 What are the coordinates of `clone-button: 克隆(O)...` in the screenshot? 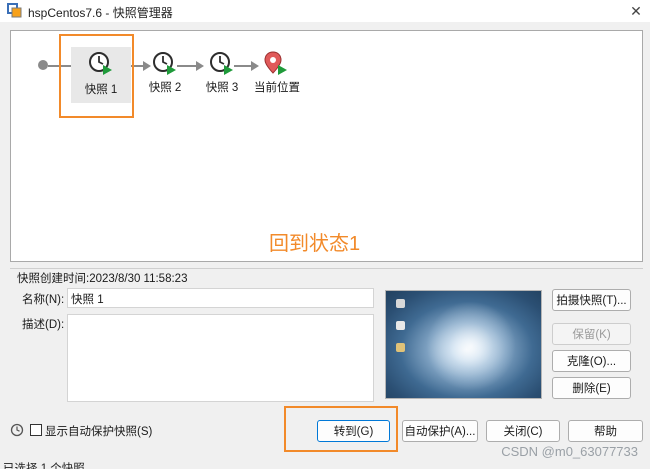 It's located at (591, 361).